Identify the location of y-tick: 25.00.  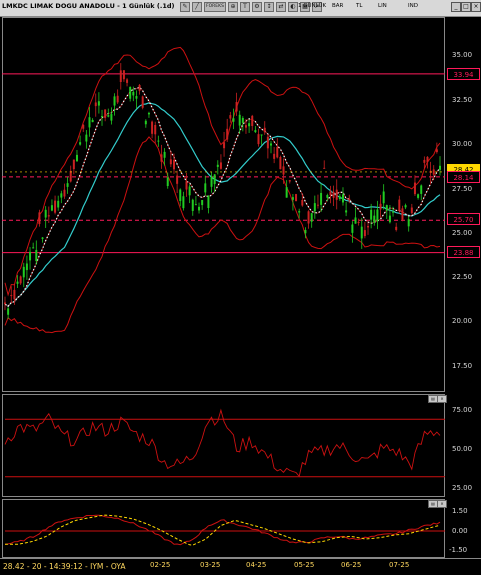
(462, 233).